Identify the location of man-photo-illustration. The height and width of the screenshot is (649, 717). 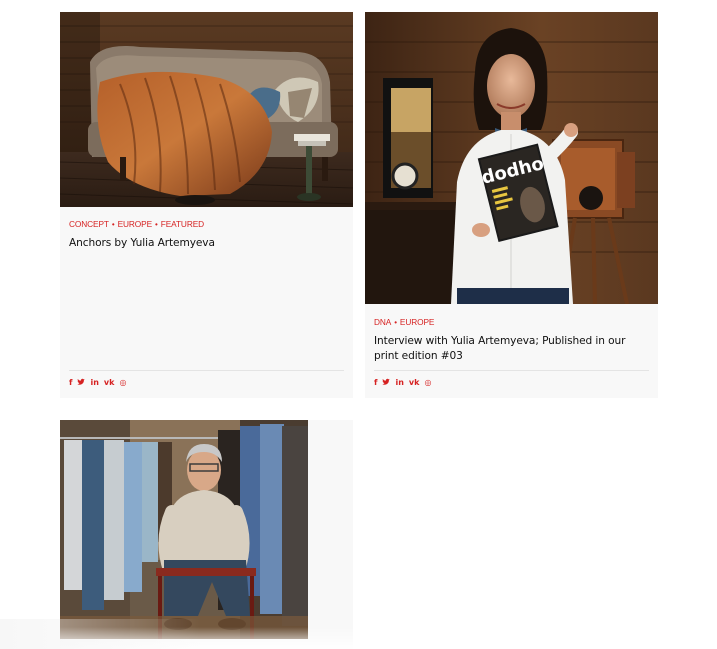
(184, 529).